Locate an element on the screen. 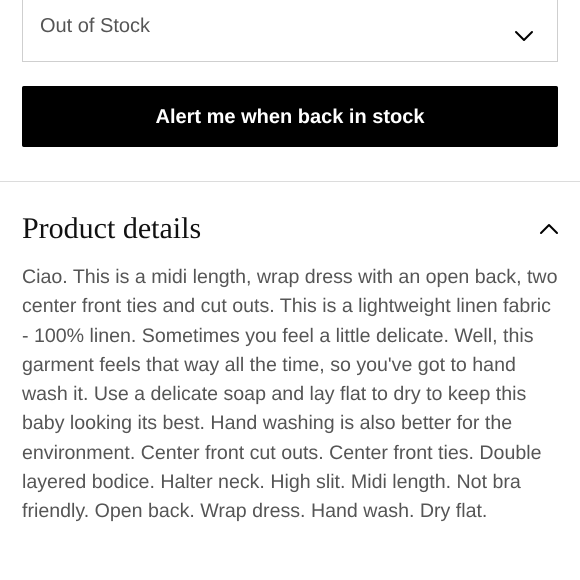 The width and height of the screenshot is (580, 580). chevron-up-icon is located at coordinates (549, 229).